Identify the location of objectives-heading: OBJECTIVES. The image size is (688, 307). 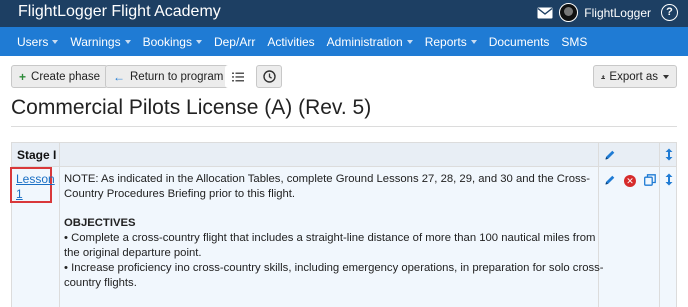
(100, 223).